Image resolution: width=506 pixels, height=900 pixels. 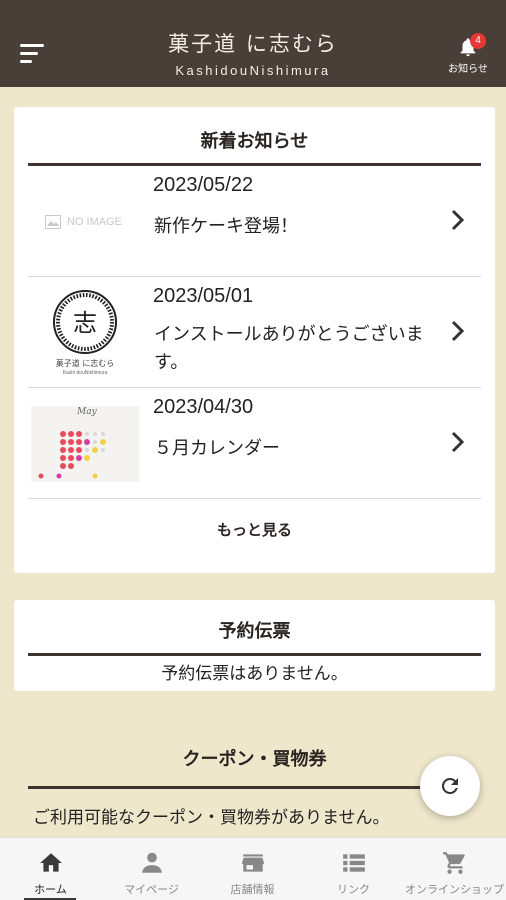 What do you see at coordinates (211, 818) in the screenshot?
I see `coupon-empty-message: ご利用可能なクーポン・買物券がありません。` at bounding box center [211, 818].